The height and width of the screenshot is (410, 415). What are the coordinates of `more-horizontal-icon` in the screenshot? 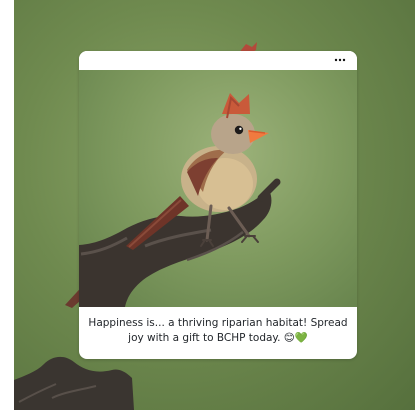 It's located at (340, 60).